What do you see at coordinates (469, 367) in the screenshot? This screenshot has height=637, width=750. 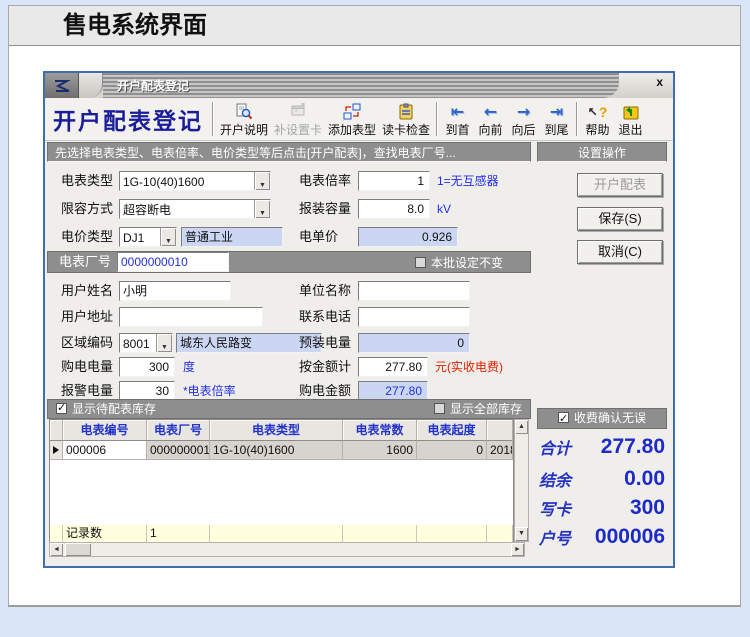 I see `by-amount-note: 元(实收电费)` at bounding box center [469, 367].